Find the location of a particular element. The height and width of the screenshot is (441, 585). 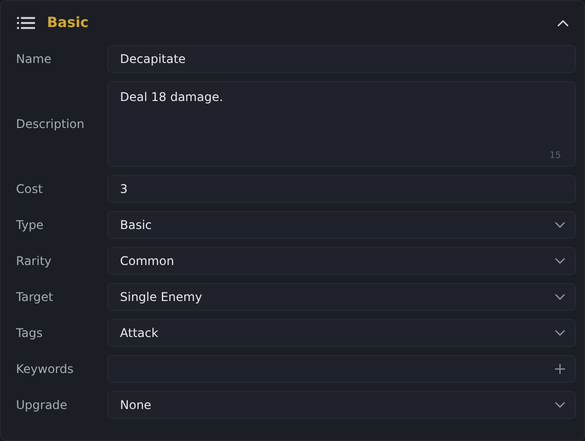

field-label: Description is located at coordinates (51, 124).